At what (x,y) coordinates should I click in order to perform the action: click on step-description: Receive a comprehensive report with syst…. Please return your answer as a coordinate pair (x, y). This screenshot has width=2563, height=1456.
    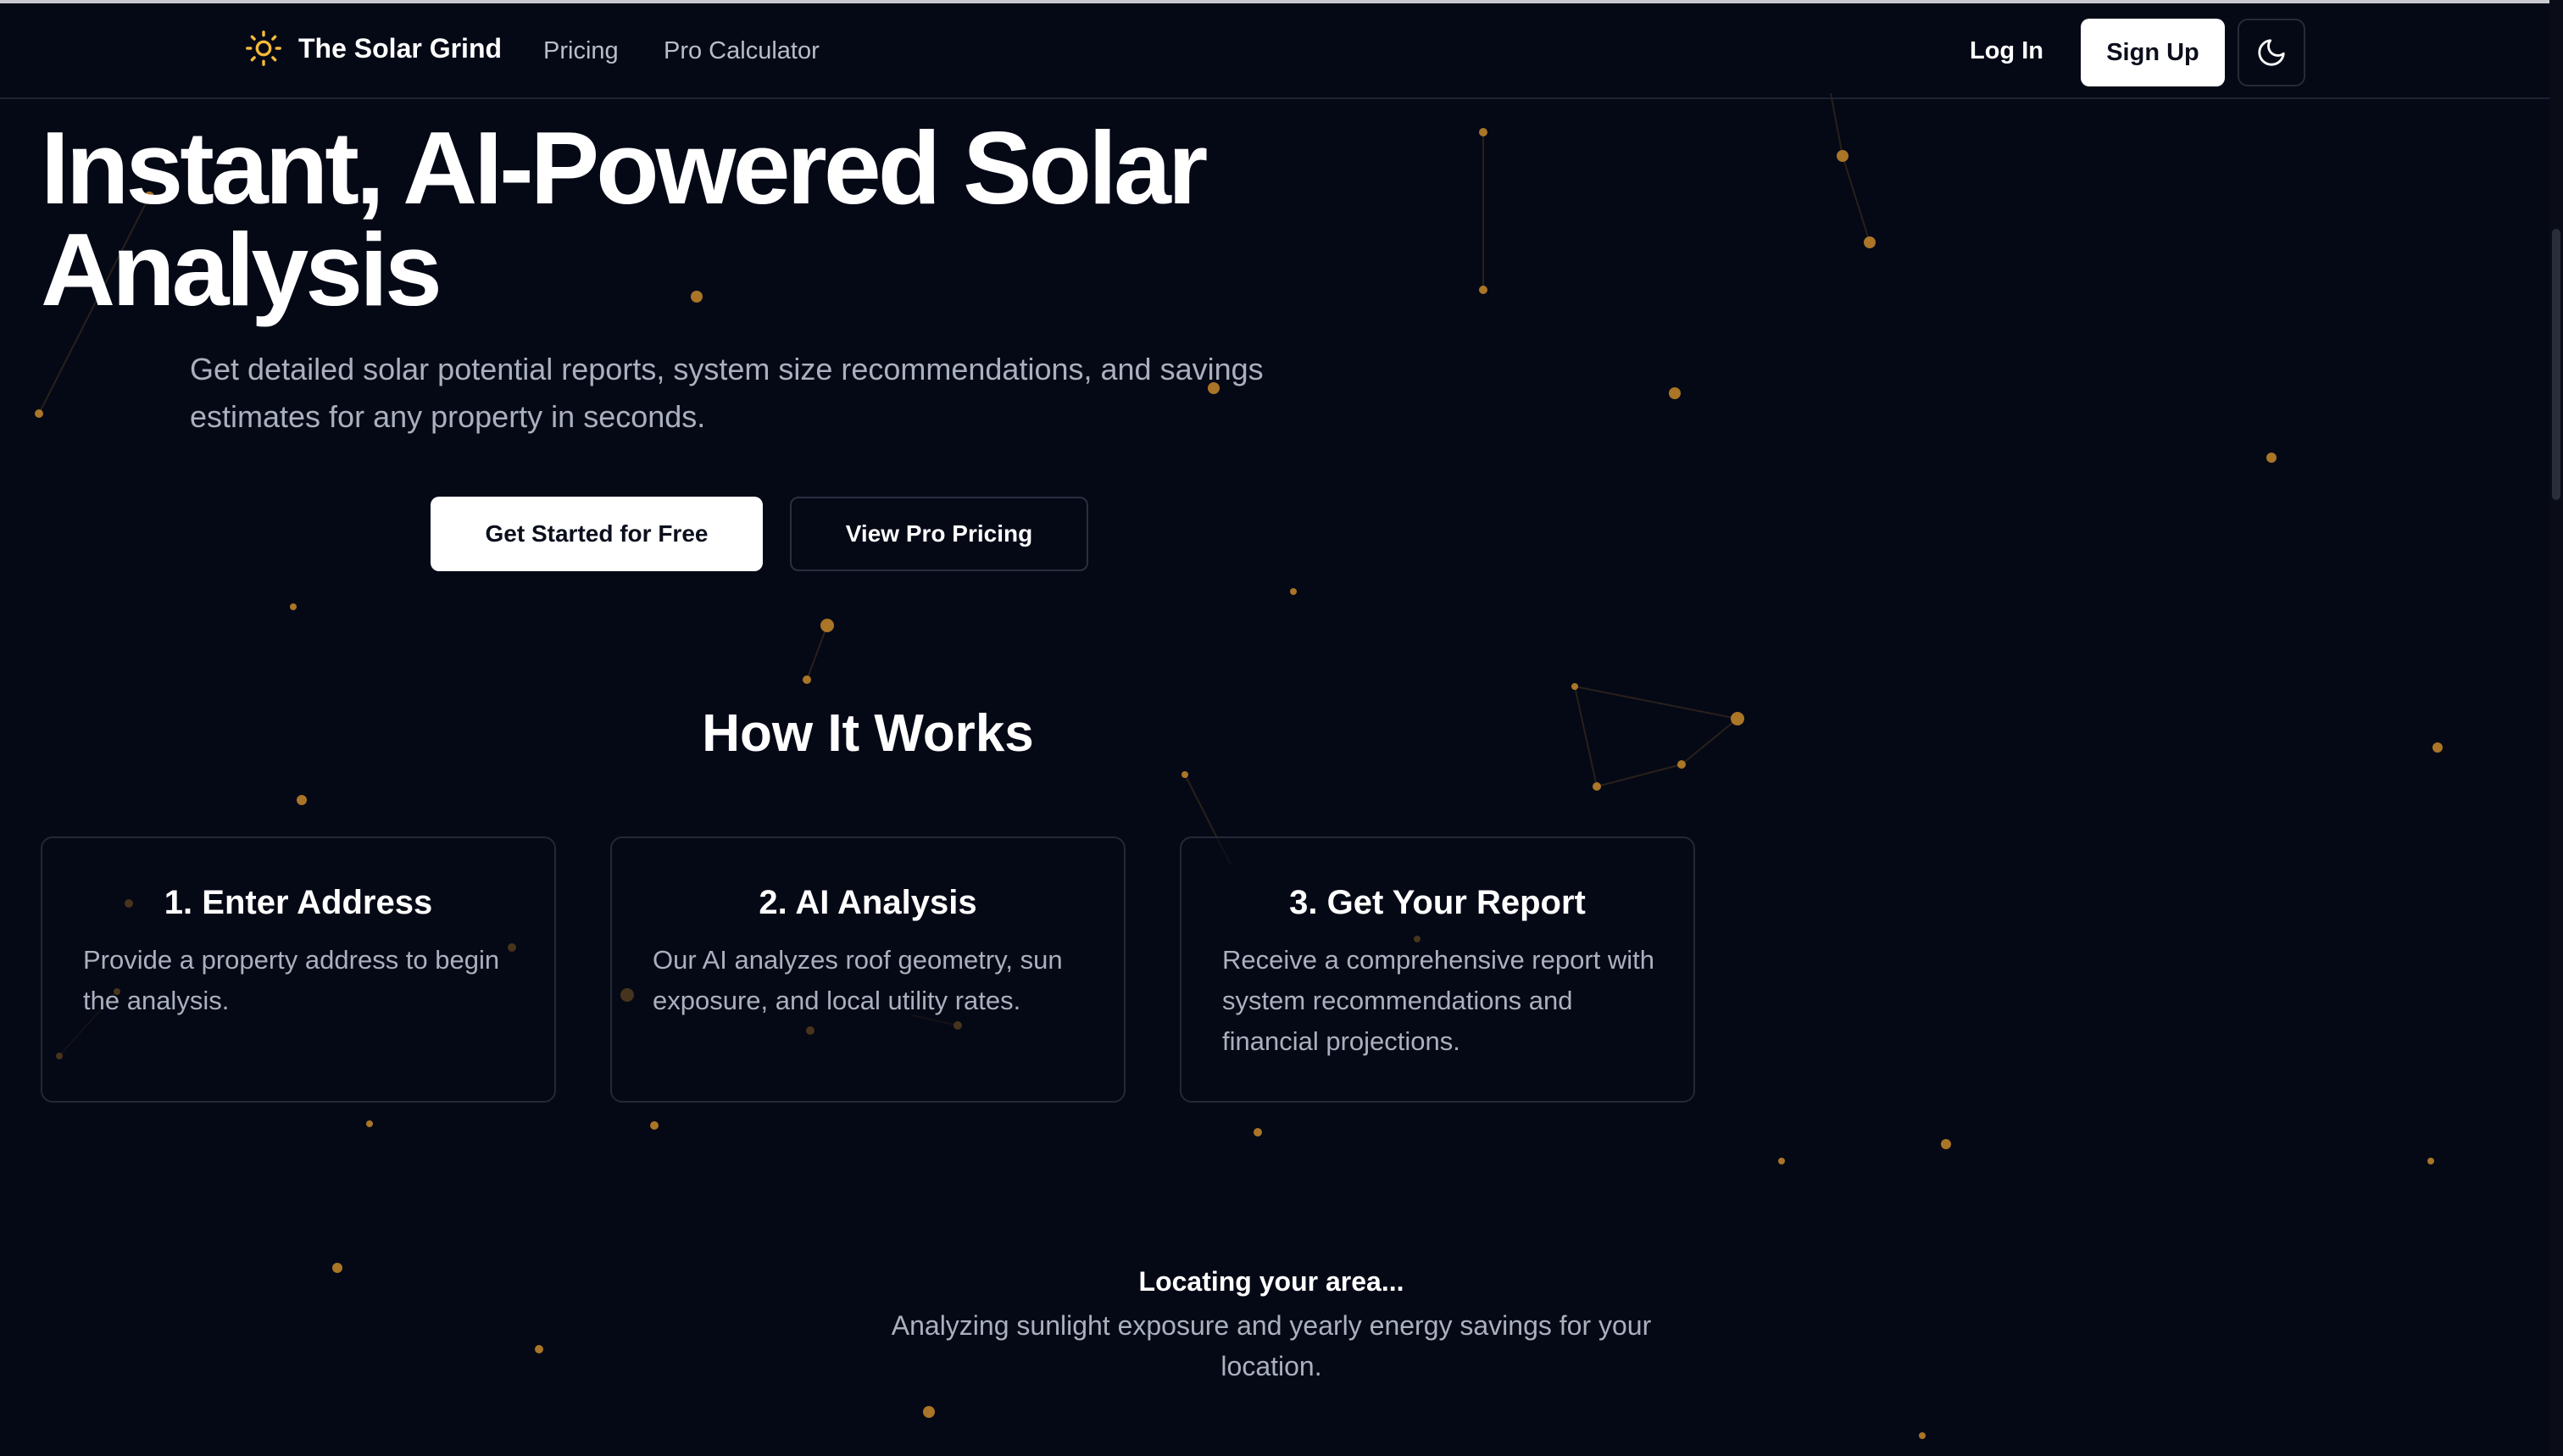
    Looking at the image, I should click on (1438, 1000).